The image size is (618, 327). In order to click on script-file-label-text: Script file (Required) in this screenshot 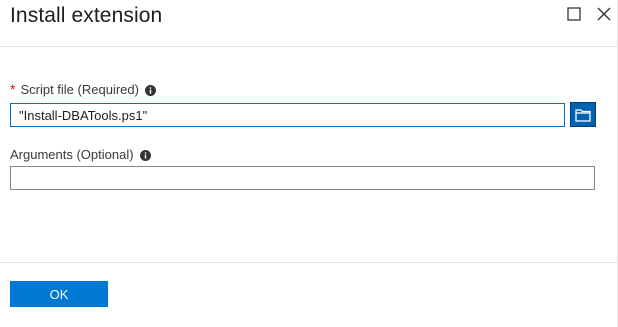, I will do `click(79, 89)`.